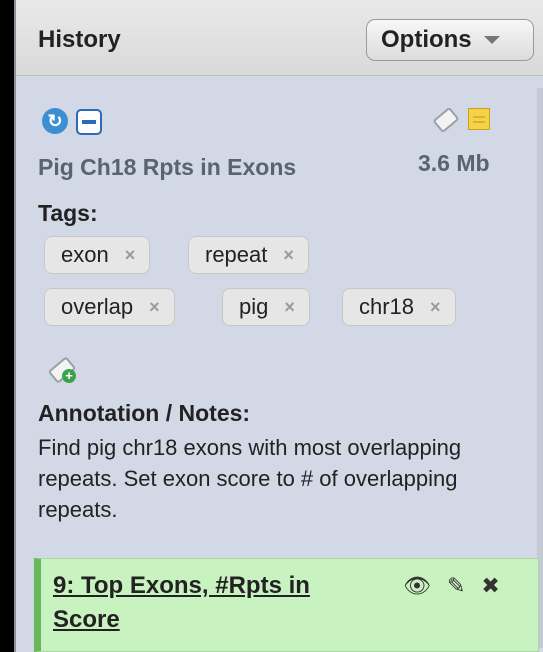 The height and width of the screenshot is (652, 543). I want to click on annotation-label: Annotation / Notes:, so click(144, 413).